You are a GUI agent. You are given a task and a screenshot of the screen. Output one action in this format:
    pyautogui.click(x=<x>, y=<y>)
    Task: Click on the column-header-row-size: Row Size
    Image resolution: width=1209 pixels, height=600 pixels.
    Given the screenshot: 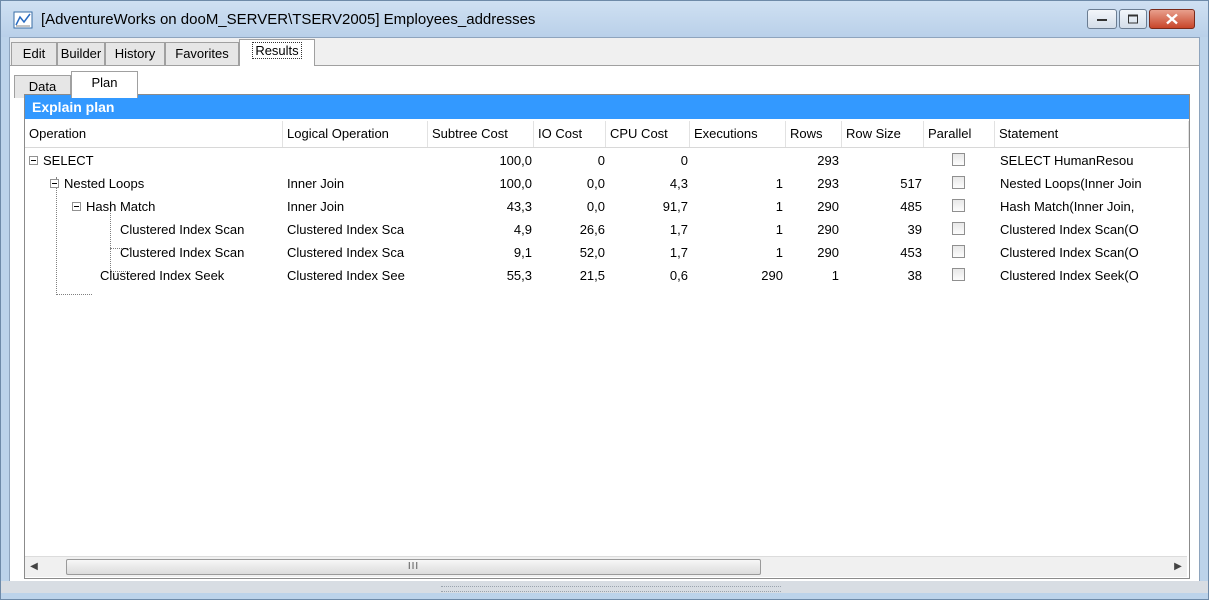 What is the action you would take?
    pyautogui.click(x=883, y=134)
    